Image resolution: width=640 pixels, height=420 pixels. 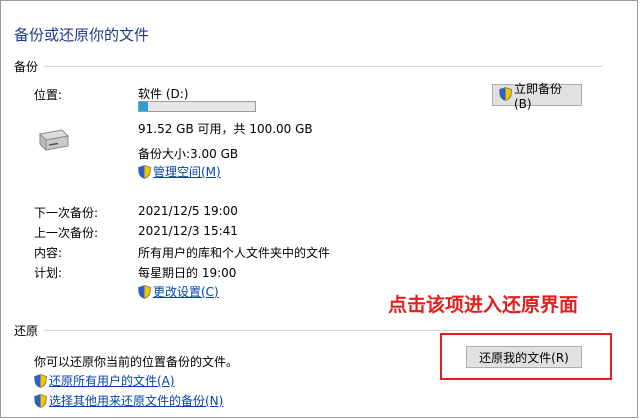 I want to click on change-settings-link-text: 更改设置(C), so click(x=186, y=292).